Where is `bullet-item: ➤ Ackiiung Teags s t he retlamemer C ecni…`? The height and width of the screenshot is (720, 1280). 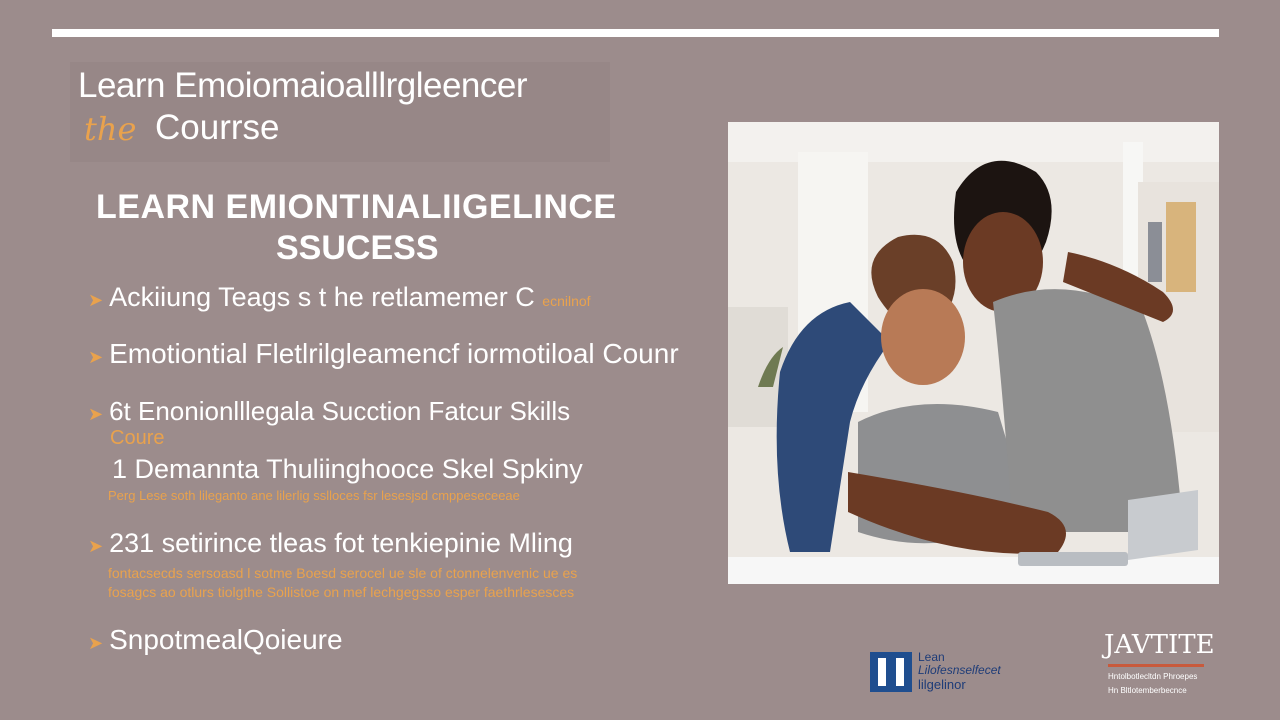 bullet-item: ➤ Ackiiung Teags s t he retlamemer C ecni… is located at coordinates (339, 297).